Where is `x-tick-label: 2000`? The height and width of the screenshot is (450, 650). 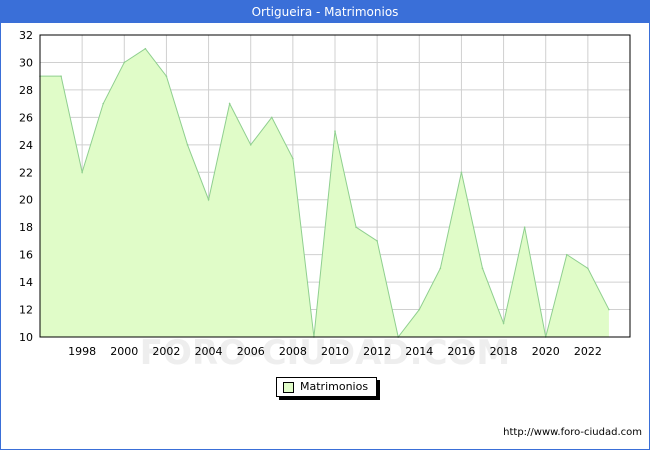
x-tick-label: 2000 is located at coordinates (124, 351).